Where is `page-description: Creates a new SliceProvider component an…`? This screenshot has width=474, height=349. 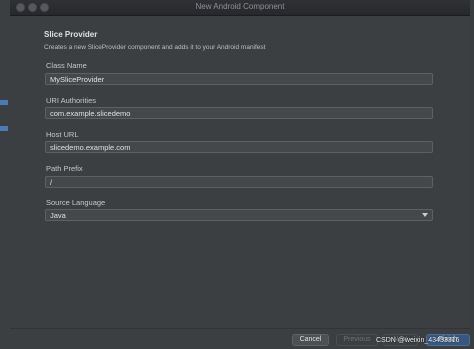
page-description: Creates a new SliceProvider component an… is located at coordinates (155, 47).